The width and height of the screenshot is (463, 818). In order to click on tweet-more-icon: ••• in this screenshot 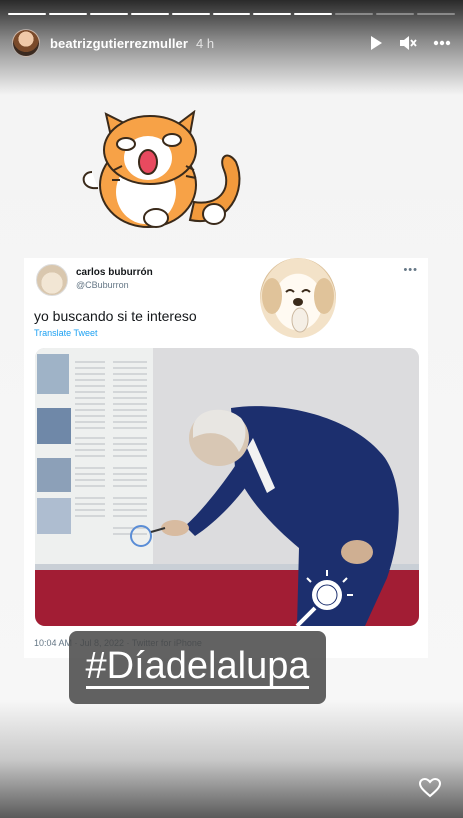, I will do `click(410, 270)`.